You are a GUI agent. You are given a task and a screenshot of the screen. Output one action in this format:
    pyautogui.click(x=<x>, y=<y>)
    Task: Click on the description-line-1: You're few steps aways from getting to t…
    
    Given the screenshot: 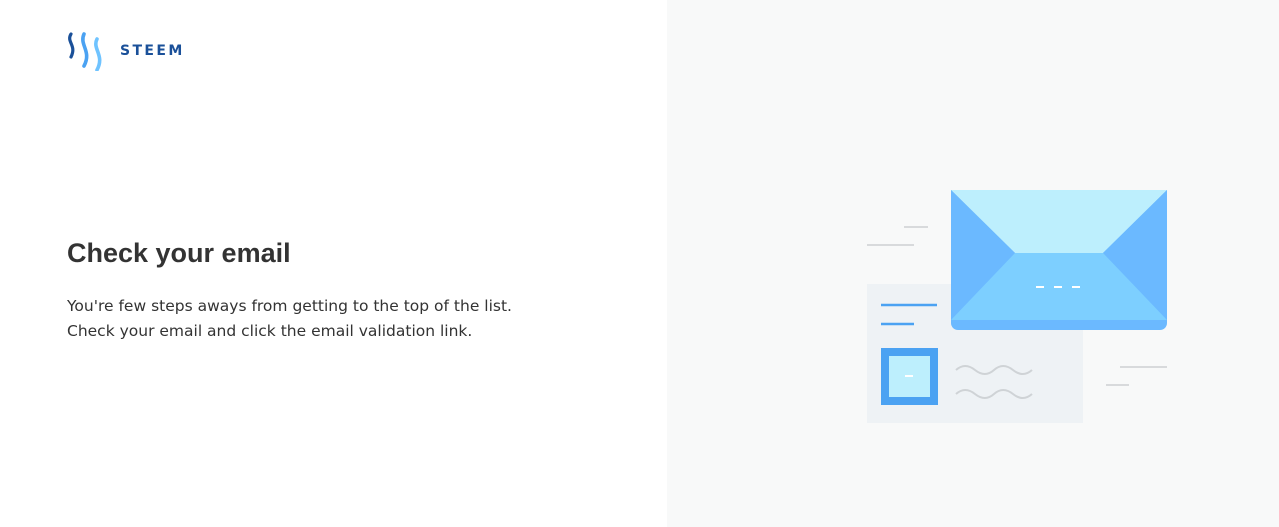 What is the action you would take?
    pyautogui.click(x=289, y=306)
    